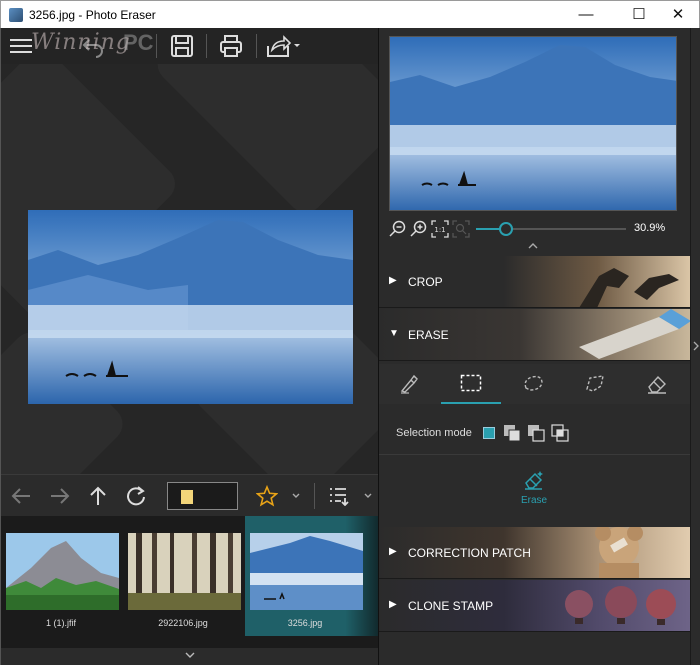  Describe the element at coordinates (202, 496) in the screenshot. I see `folder-path-box` at that location.